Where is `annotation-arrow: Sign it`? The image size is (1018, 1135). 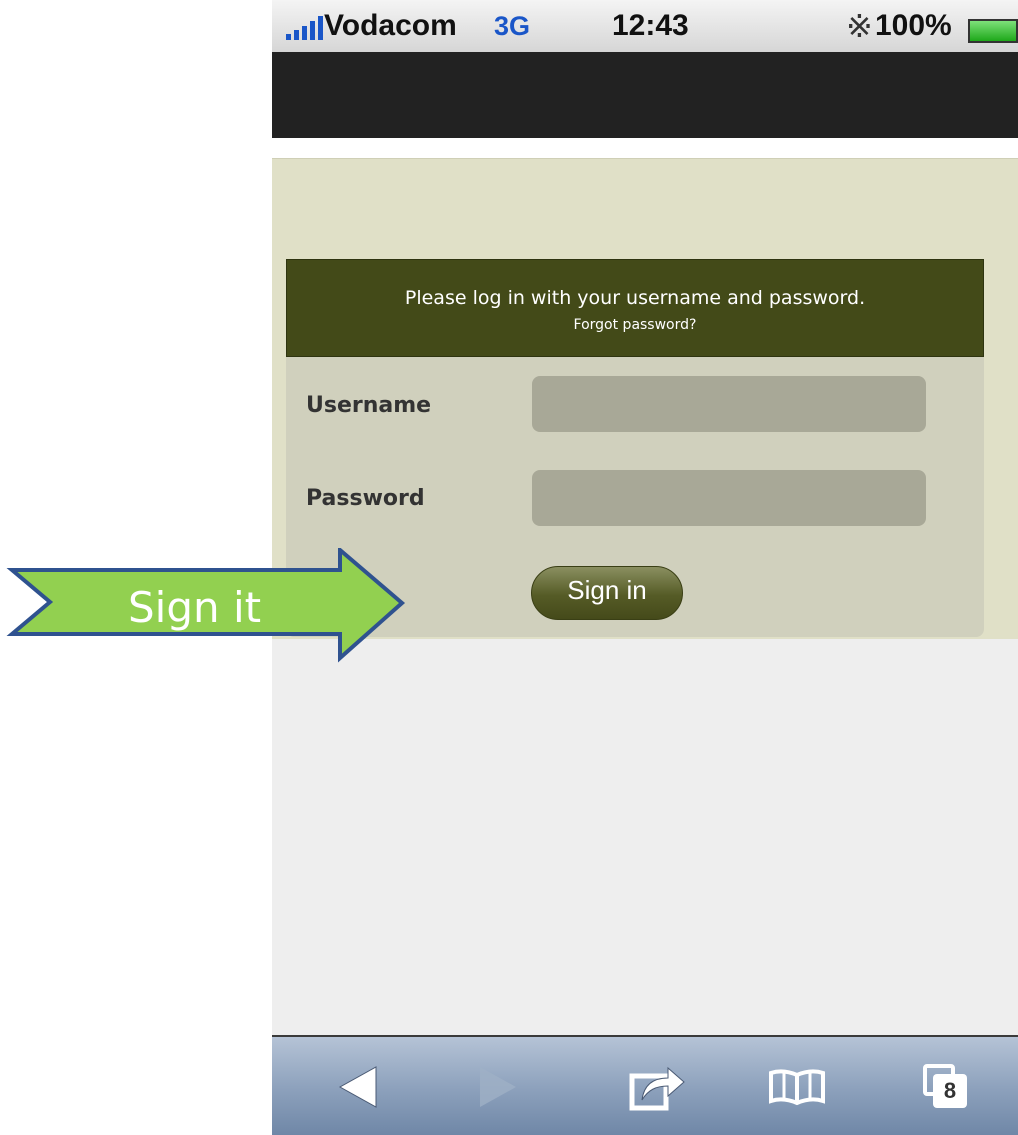
annotation-arrow: Sign it is located at coordinates (205, 608).